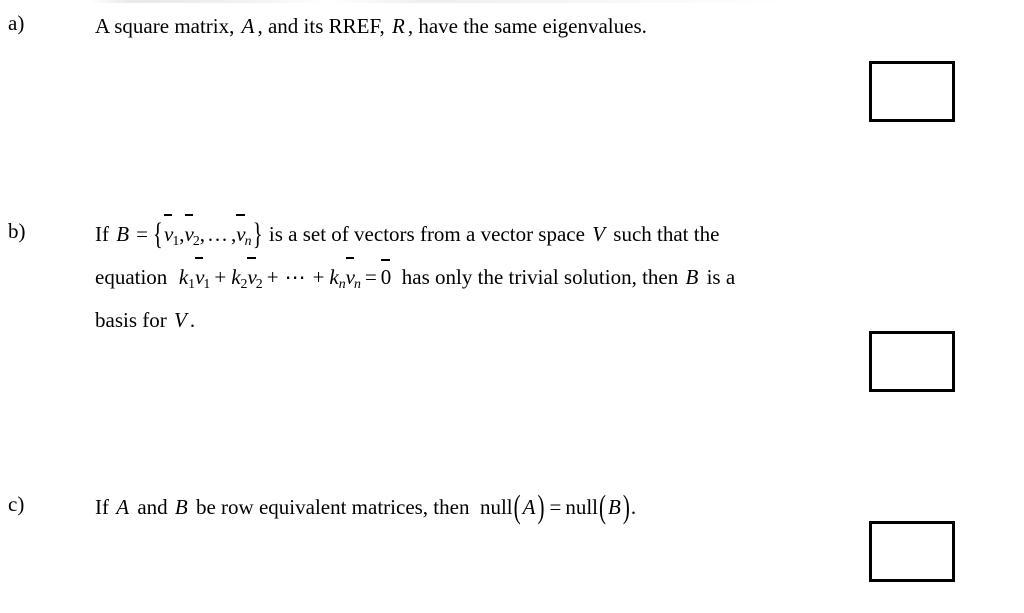 This screenshot has height=613, width=1024. What do you see at coordinates (527, 26) in the screenshot?
I see `text-segment: , have the same eigenvalues.` at bounding box center [527, 26].